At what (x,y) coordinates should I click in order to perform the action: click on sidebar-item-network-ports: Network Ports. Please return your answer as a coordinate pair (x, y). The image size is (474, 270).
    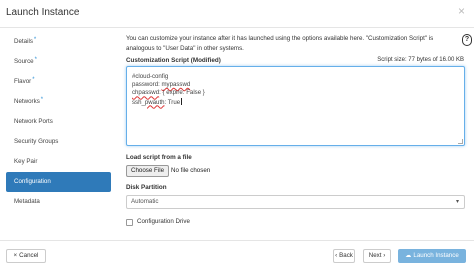
    Looking at the image, I should click on (58, 122).